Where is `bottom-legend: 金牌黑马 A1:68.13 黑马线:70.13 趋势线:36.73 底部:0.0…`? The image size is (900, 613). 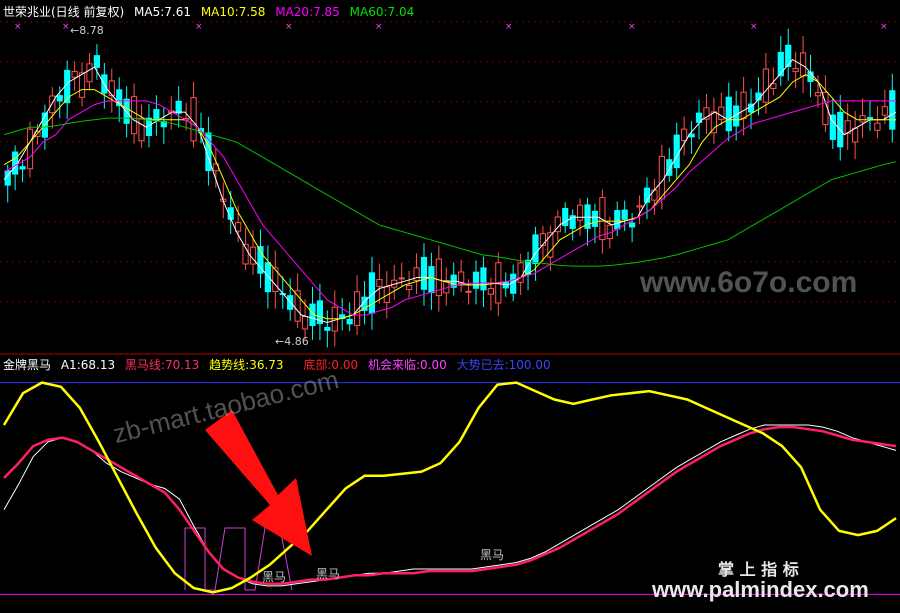
bottom-legend: 金牌黑马 A1:68.13 黑马线:70.13 趋势线:36.73 底部:0.0… is located at coordinates (280, 365).